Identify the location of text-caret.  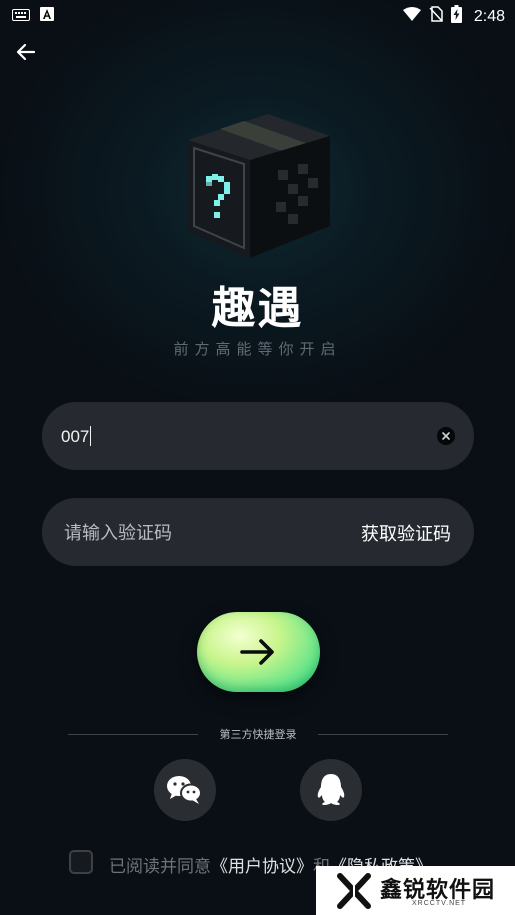
(91, 436).